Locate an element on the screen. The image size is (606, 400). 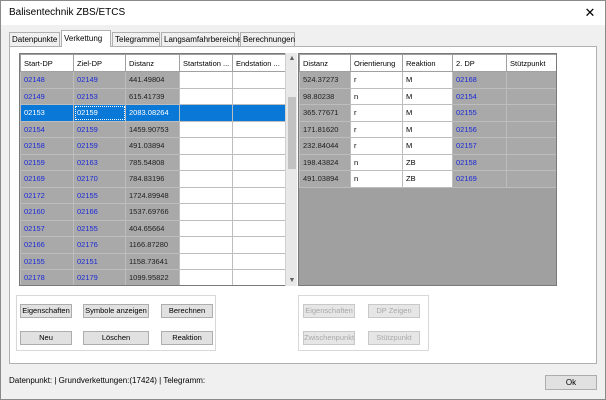
table-row: 02166 02176 1166.87280 is located at coordinates (153, 245).